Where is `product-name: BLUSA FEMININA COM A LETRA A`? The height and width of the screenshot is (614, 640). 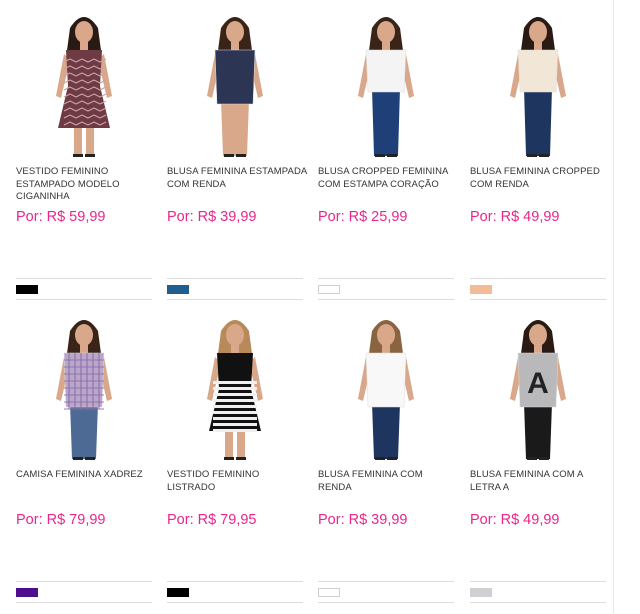
product-name: BLUSA FEMININA COM A LETRA A is located at coordinates (540, 481).